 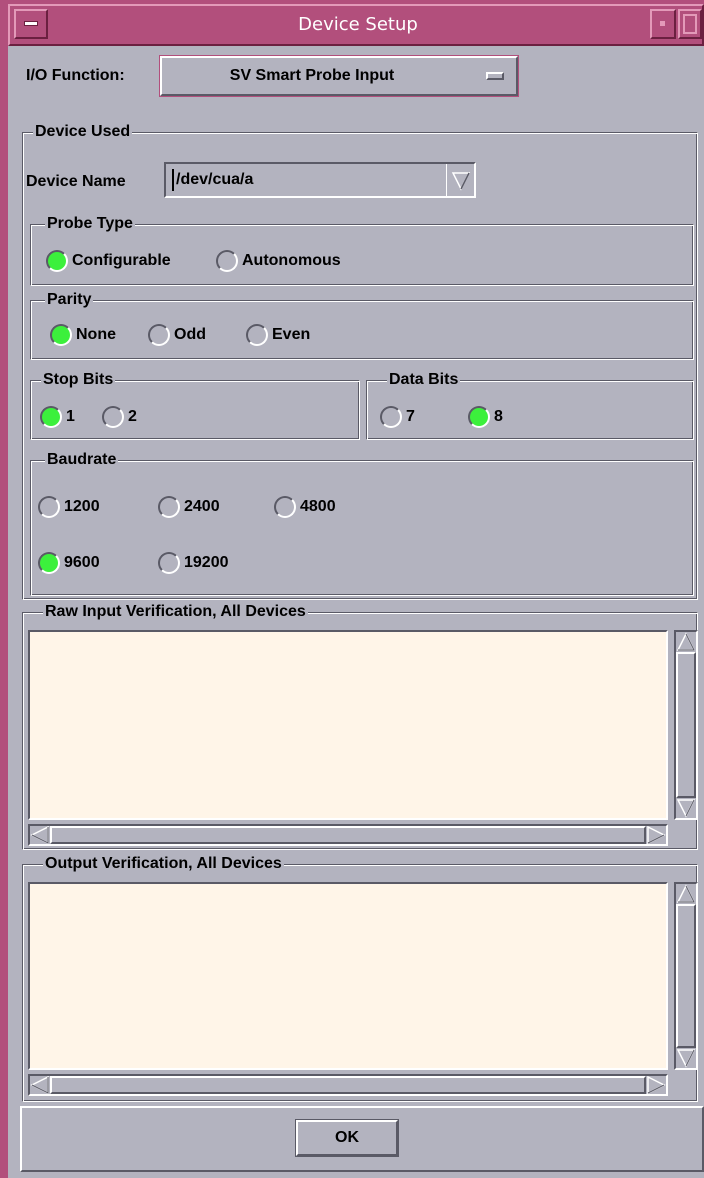 I want to click on output-horizontal-scrollbar, so click(x=348, y=1085).